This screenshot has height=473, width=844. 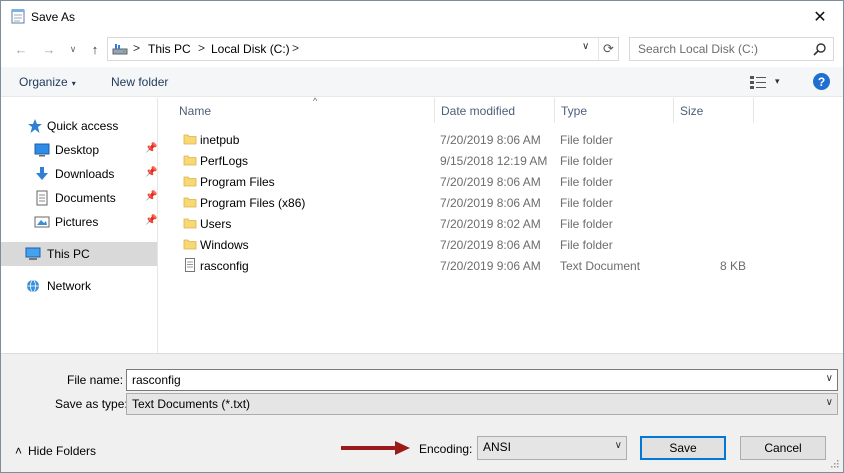 What do you see at coordinates (85, 174) in the screenshot?
I see `nav-label: Downloads` at bounding box center [85, 174].